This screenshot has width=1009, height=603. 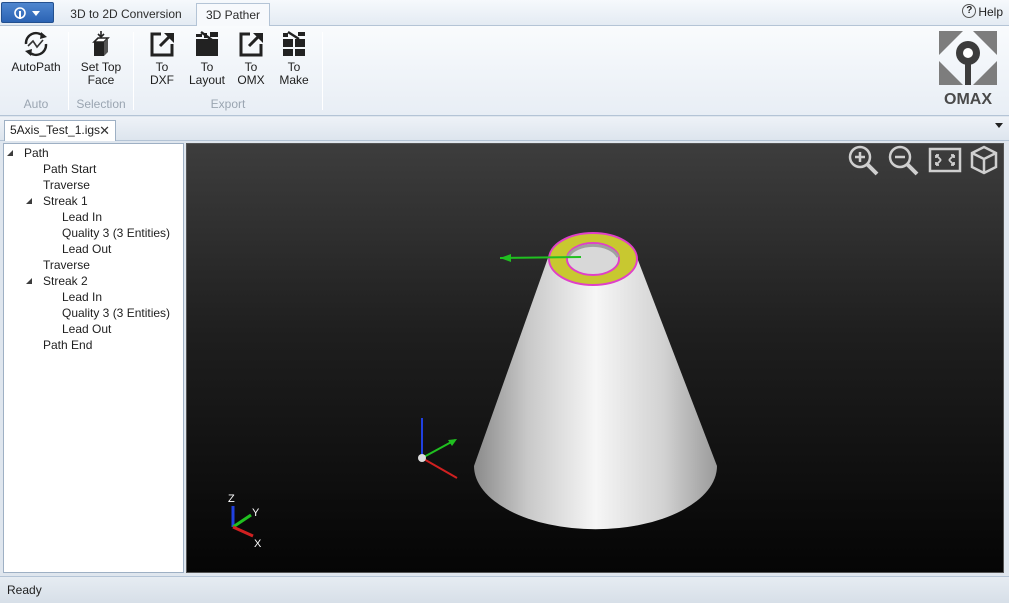 I want to click on set-top-face-icon, so click(x=101, y=43).